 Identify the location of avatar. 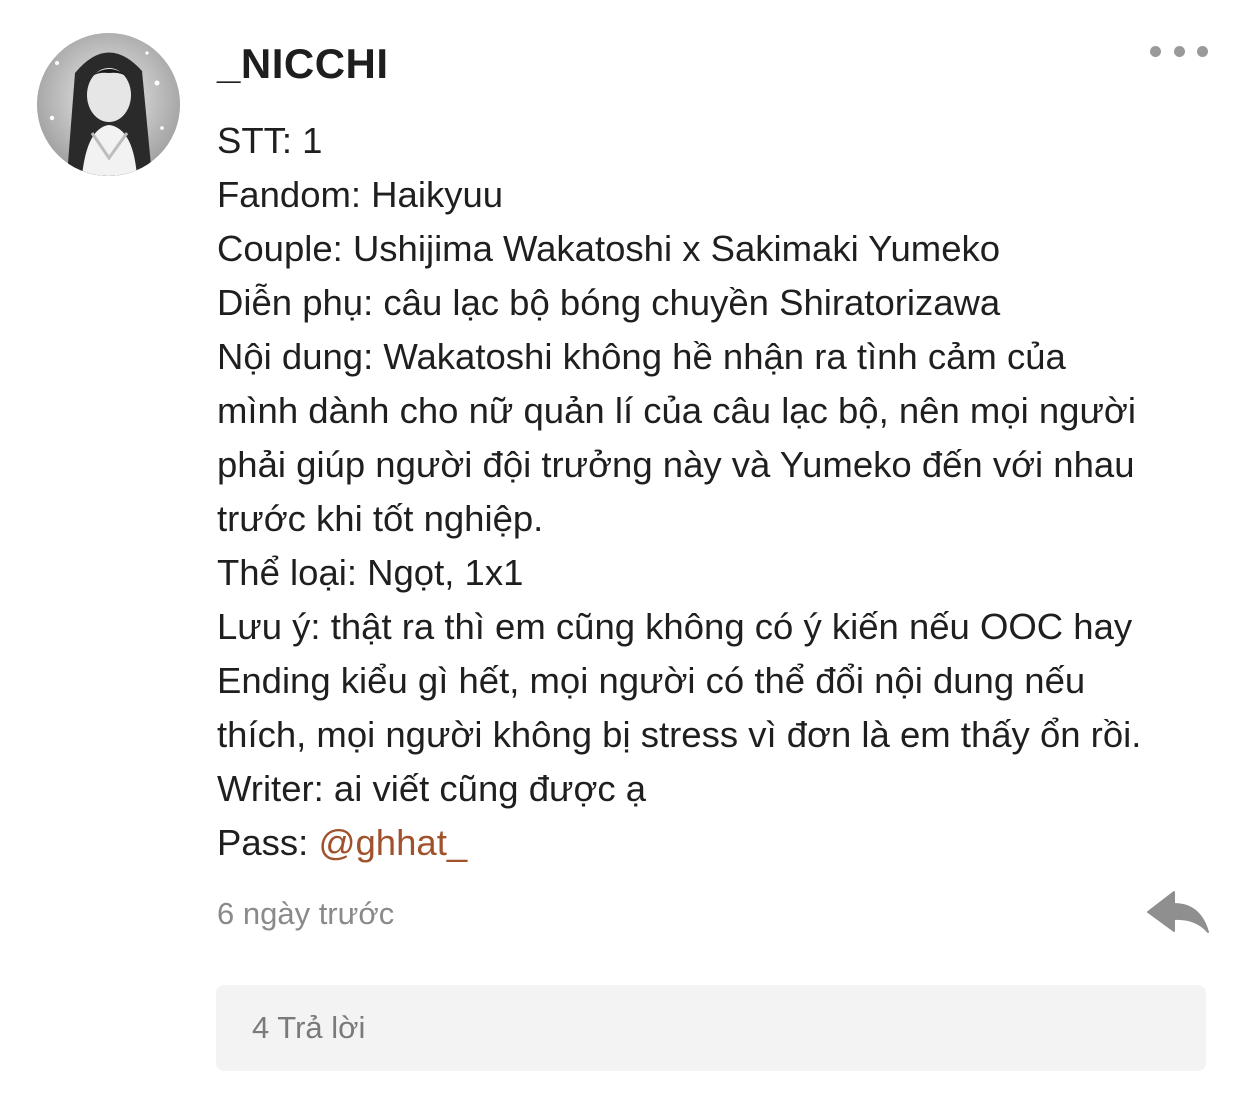
(108, 104).